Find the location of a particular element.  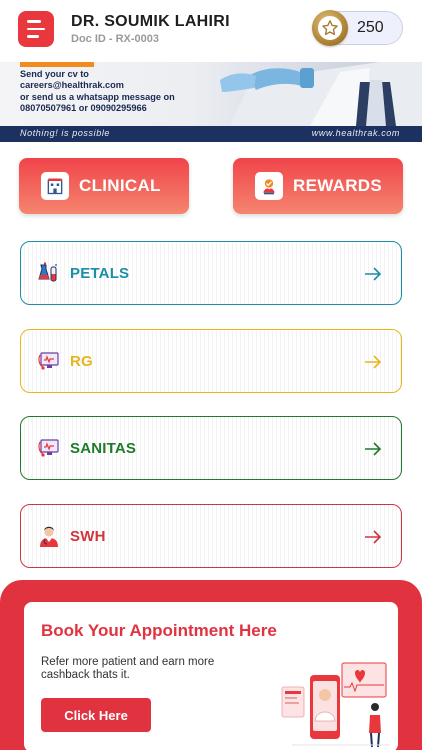

doctor-id: Doc ID - RX-0003 is located at coordinates (115, 39).